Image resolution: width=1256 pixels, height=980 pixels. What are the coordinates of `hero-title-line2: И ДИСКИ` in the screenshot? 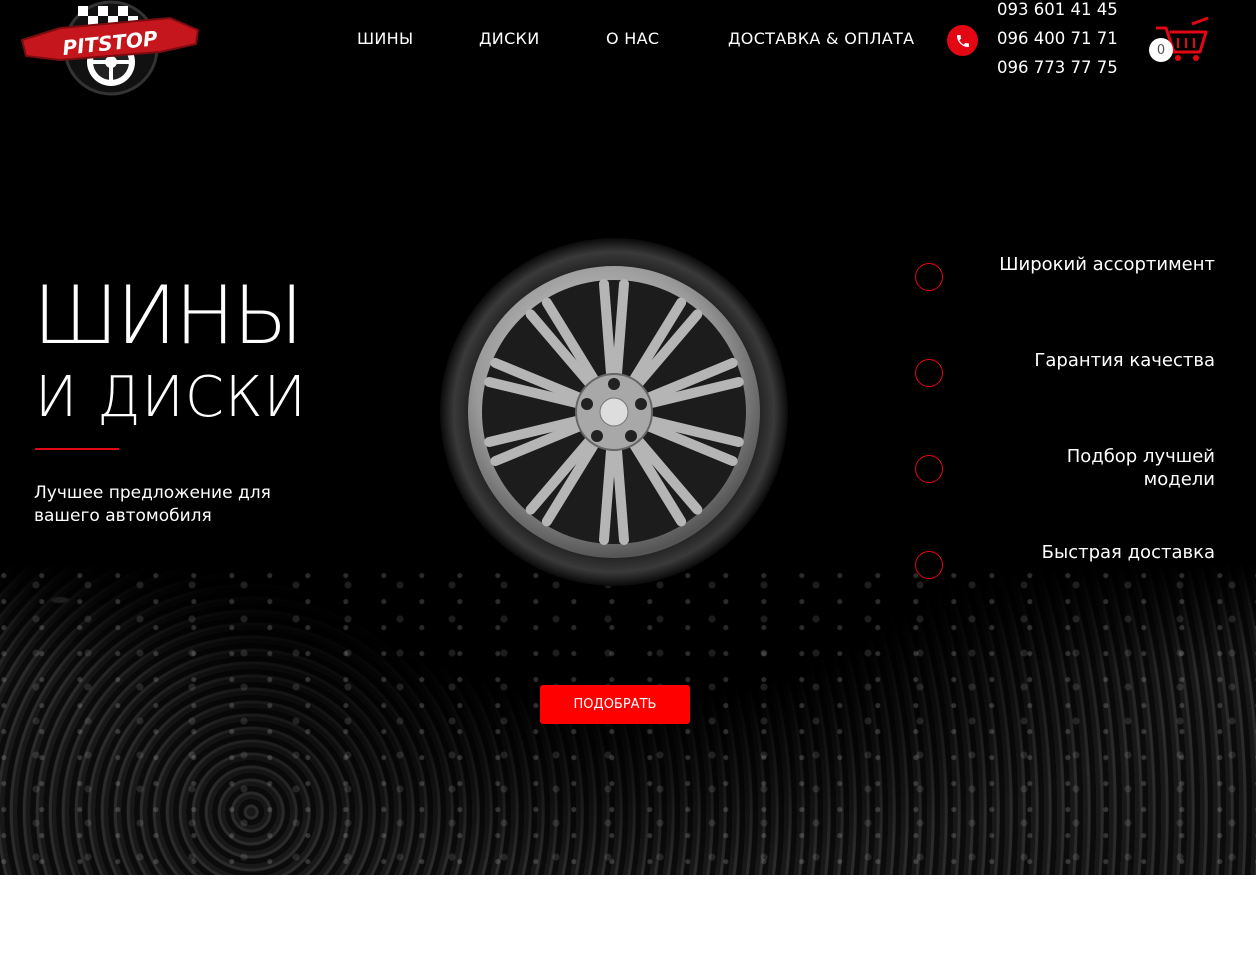 It's located at (171, 397).